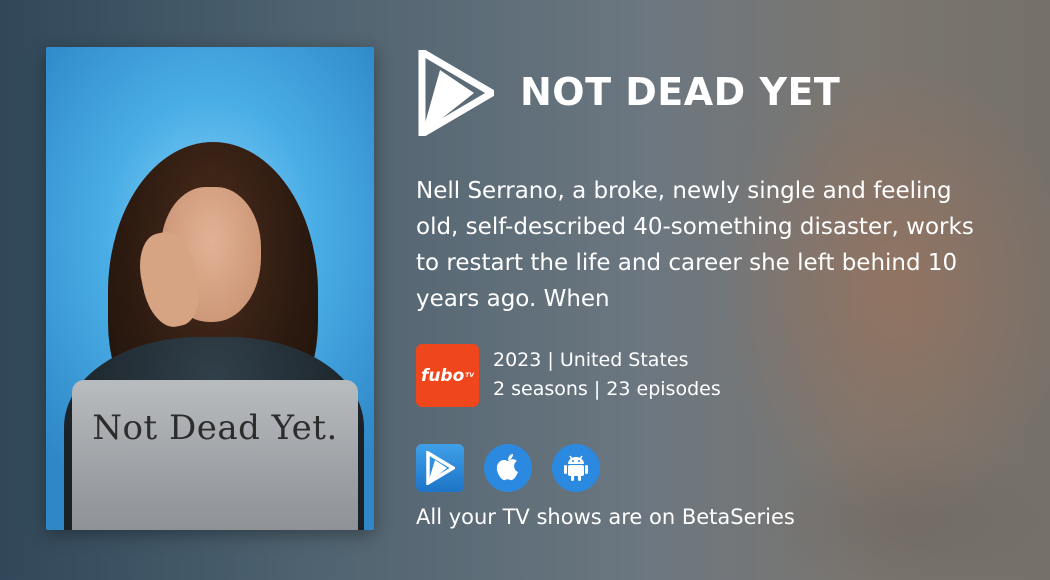 Image resolution: width=1050 pixels, height=580 pixels. What do you see at coordinates (470, 375) in the screenshot?
I see `provider-superscript: TV` at bounding box center [470, 375].